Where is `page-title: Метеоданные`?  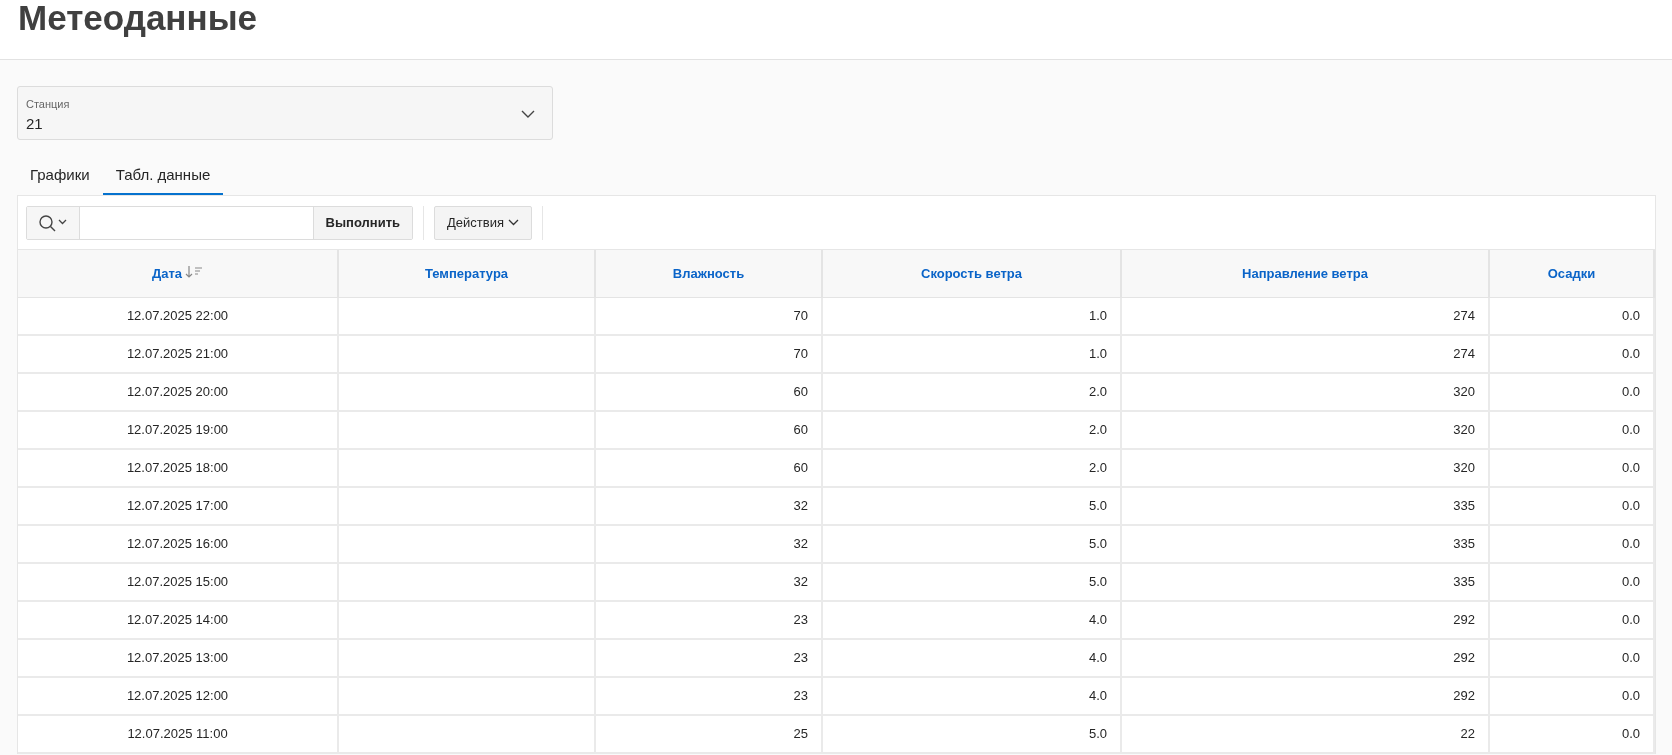 page-title: Метеоданные is located at coordinates (137, 17).